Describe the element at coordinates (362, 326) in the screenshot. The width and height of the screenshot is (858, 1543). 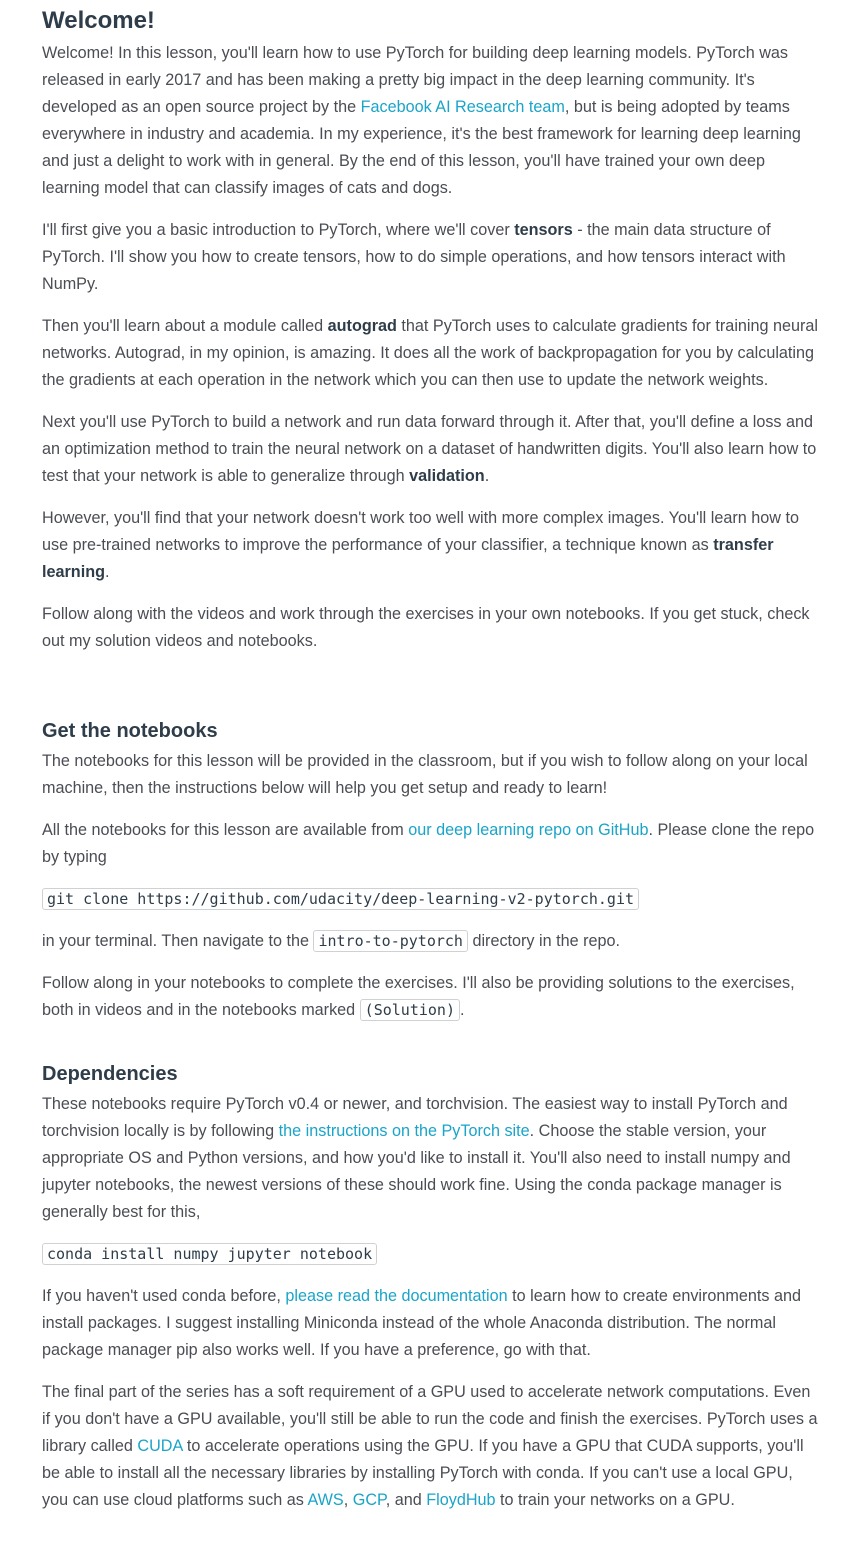
I see `autograd-term: autograd` at that location.